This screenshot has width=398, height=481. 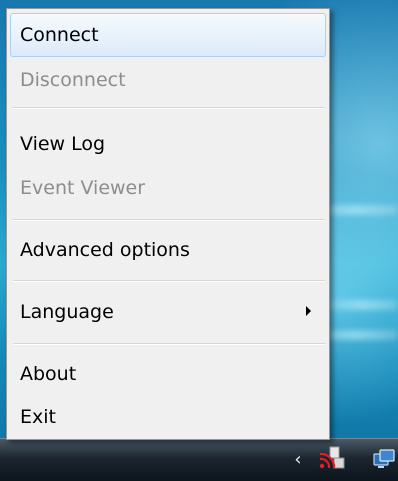 What do you see at coordinates (385, 461) in the screenshot?
I see `network-icon` at bounding box center [385, 461].